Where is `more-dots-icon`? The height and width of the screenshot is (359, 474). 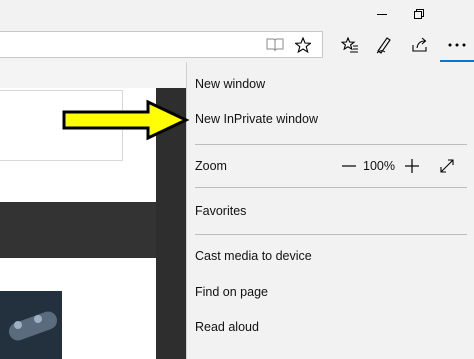
more-dots-icon is located at coordinates (457, 45).